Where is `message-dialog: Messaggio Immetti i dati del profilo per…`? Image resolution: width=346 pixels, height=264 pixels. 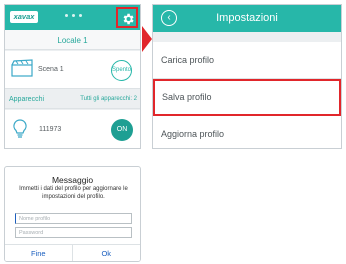 message-dialog: Messaggio Immetti i dati del profilo per… is located at coordinates (72, 214).